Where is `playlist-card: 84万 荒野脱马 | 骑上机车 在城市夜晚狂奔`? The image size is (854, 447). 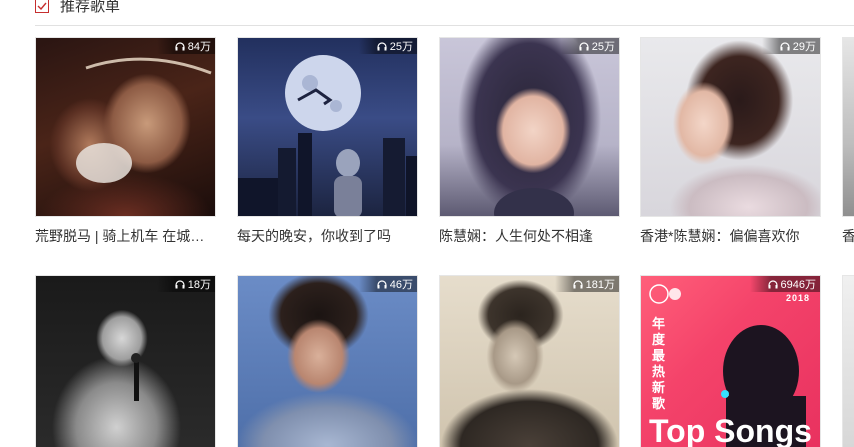 playlist-card: 84万 荒野脱马 | 骑上机车 在城市夜晚狂奔 is located at coordinates (125, 141).